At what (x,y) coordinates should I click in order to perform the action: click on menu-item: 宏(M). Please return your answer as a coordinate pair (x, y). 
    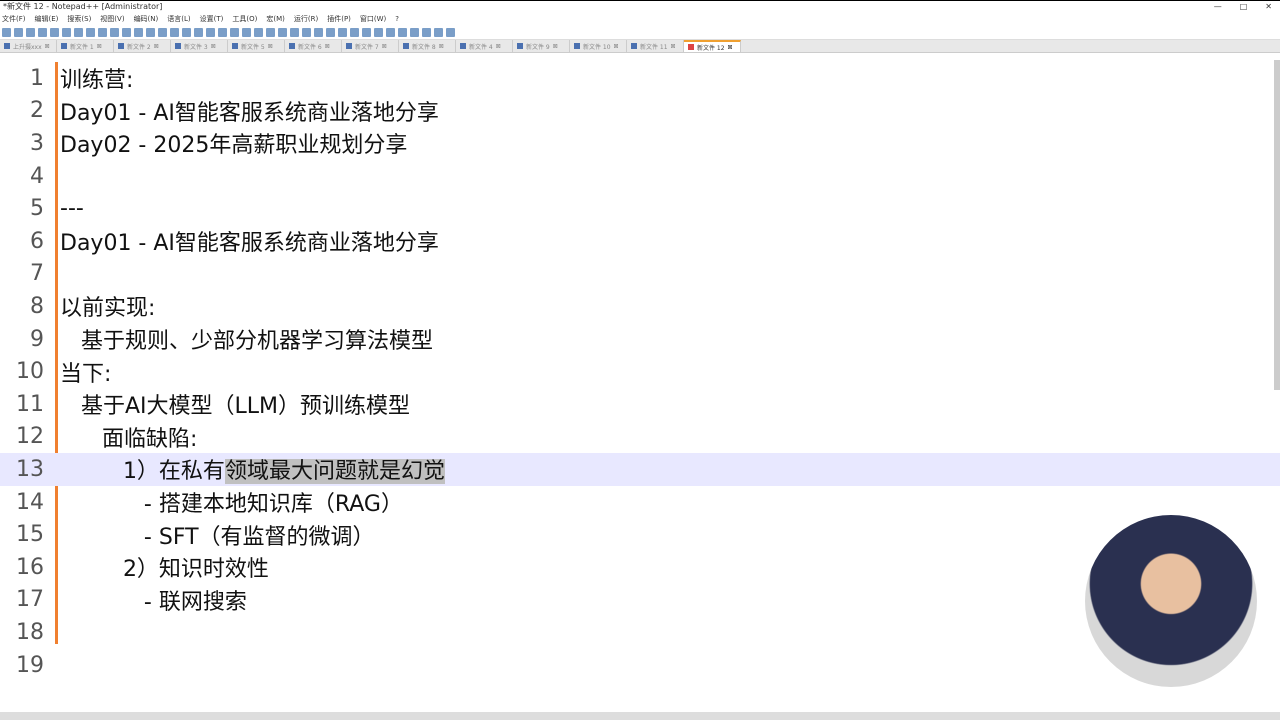
    Looking at the image, I should click on (275, 19).